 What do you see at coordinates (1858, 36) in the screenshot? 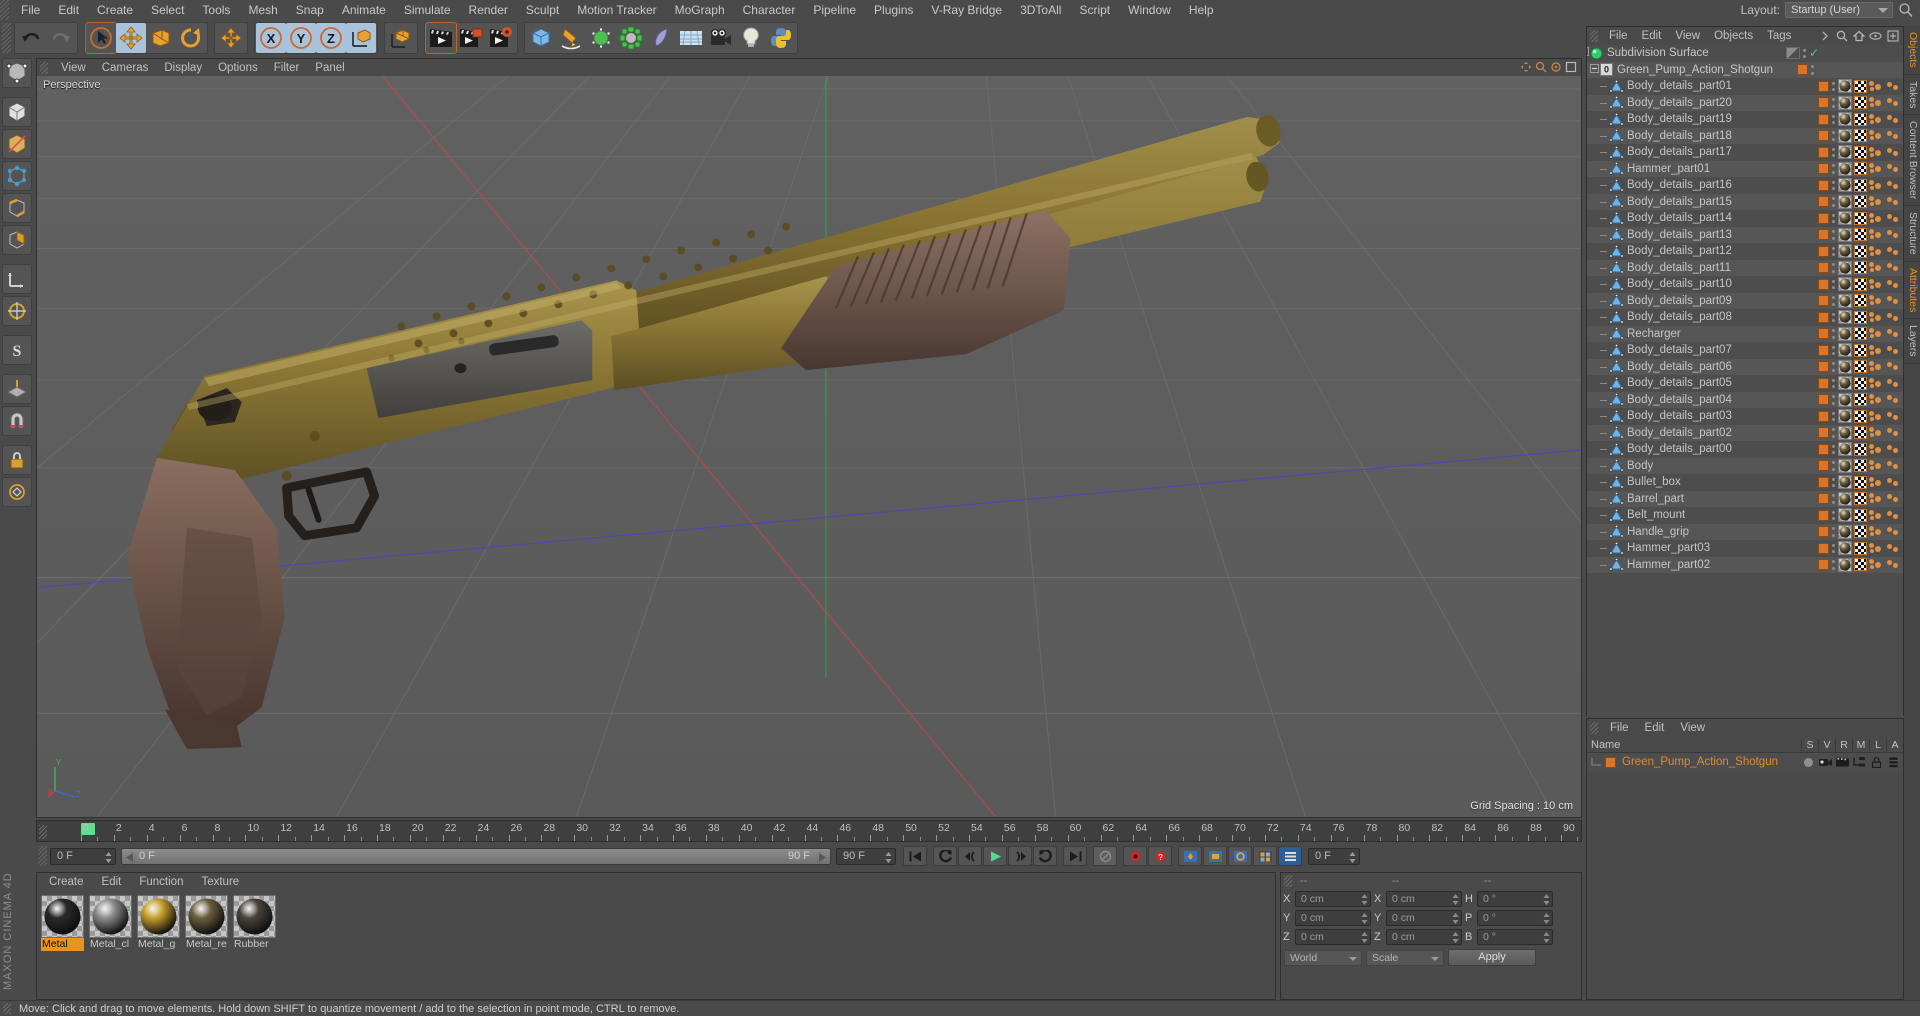
I see `home-icon` at bounding box center [1858, 36].